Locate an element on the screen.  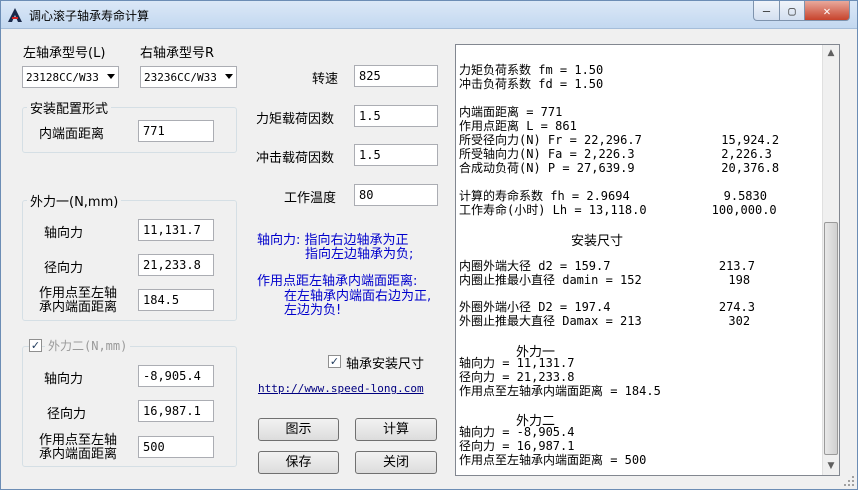
force2-axial-input: -8,905.4 is located at coordinates (176, 376).